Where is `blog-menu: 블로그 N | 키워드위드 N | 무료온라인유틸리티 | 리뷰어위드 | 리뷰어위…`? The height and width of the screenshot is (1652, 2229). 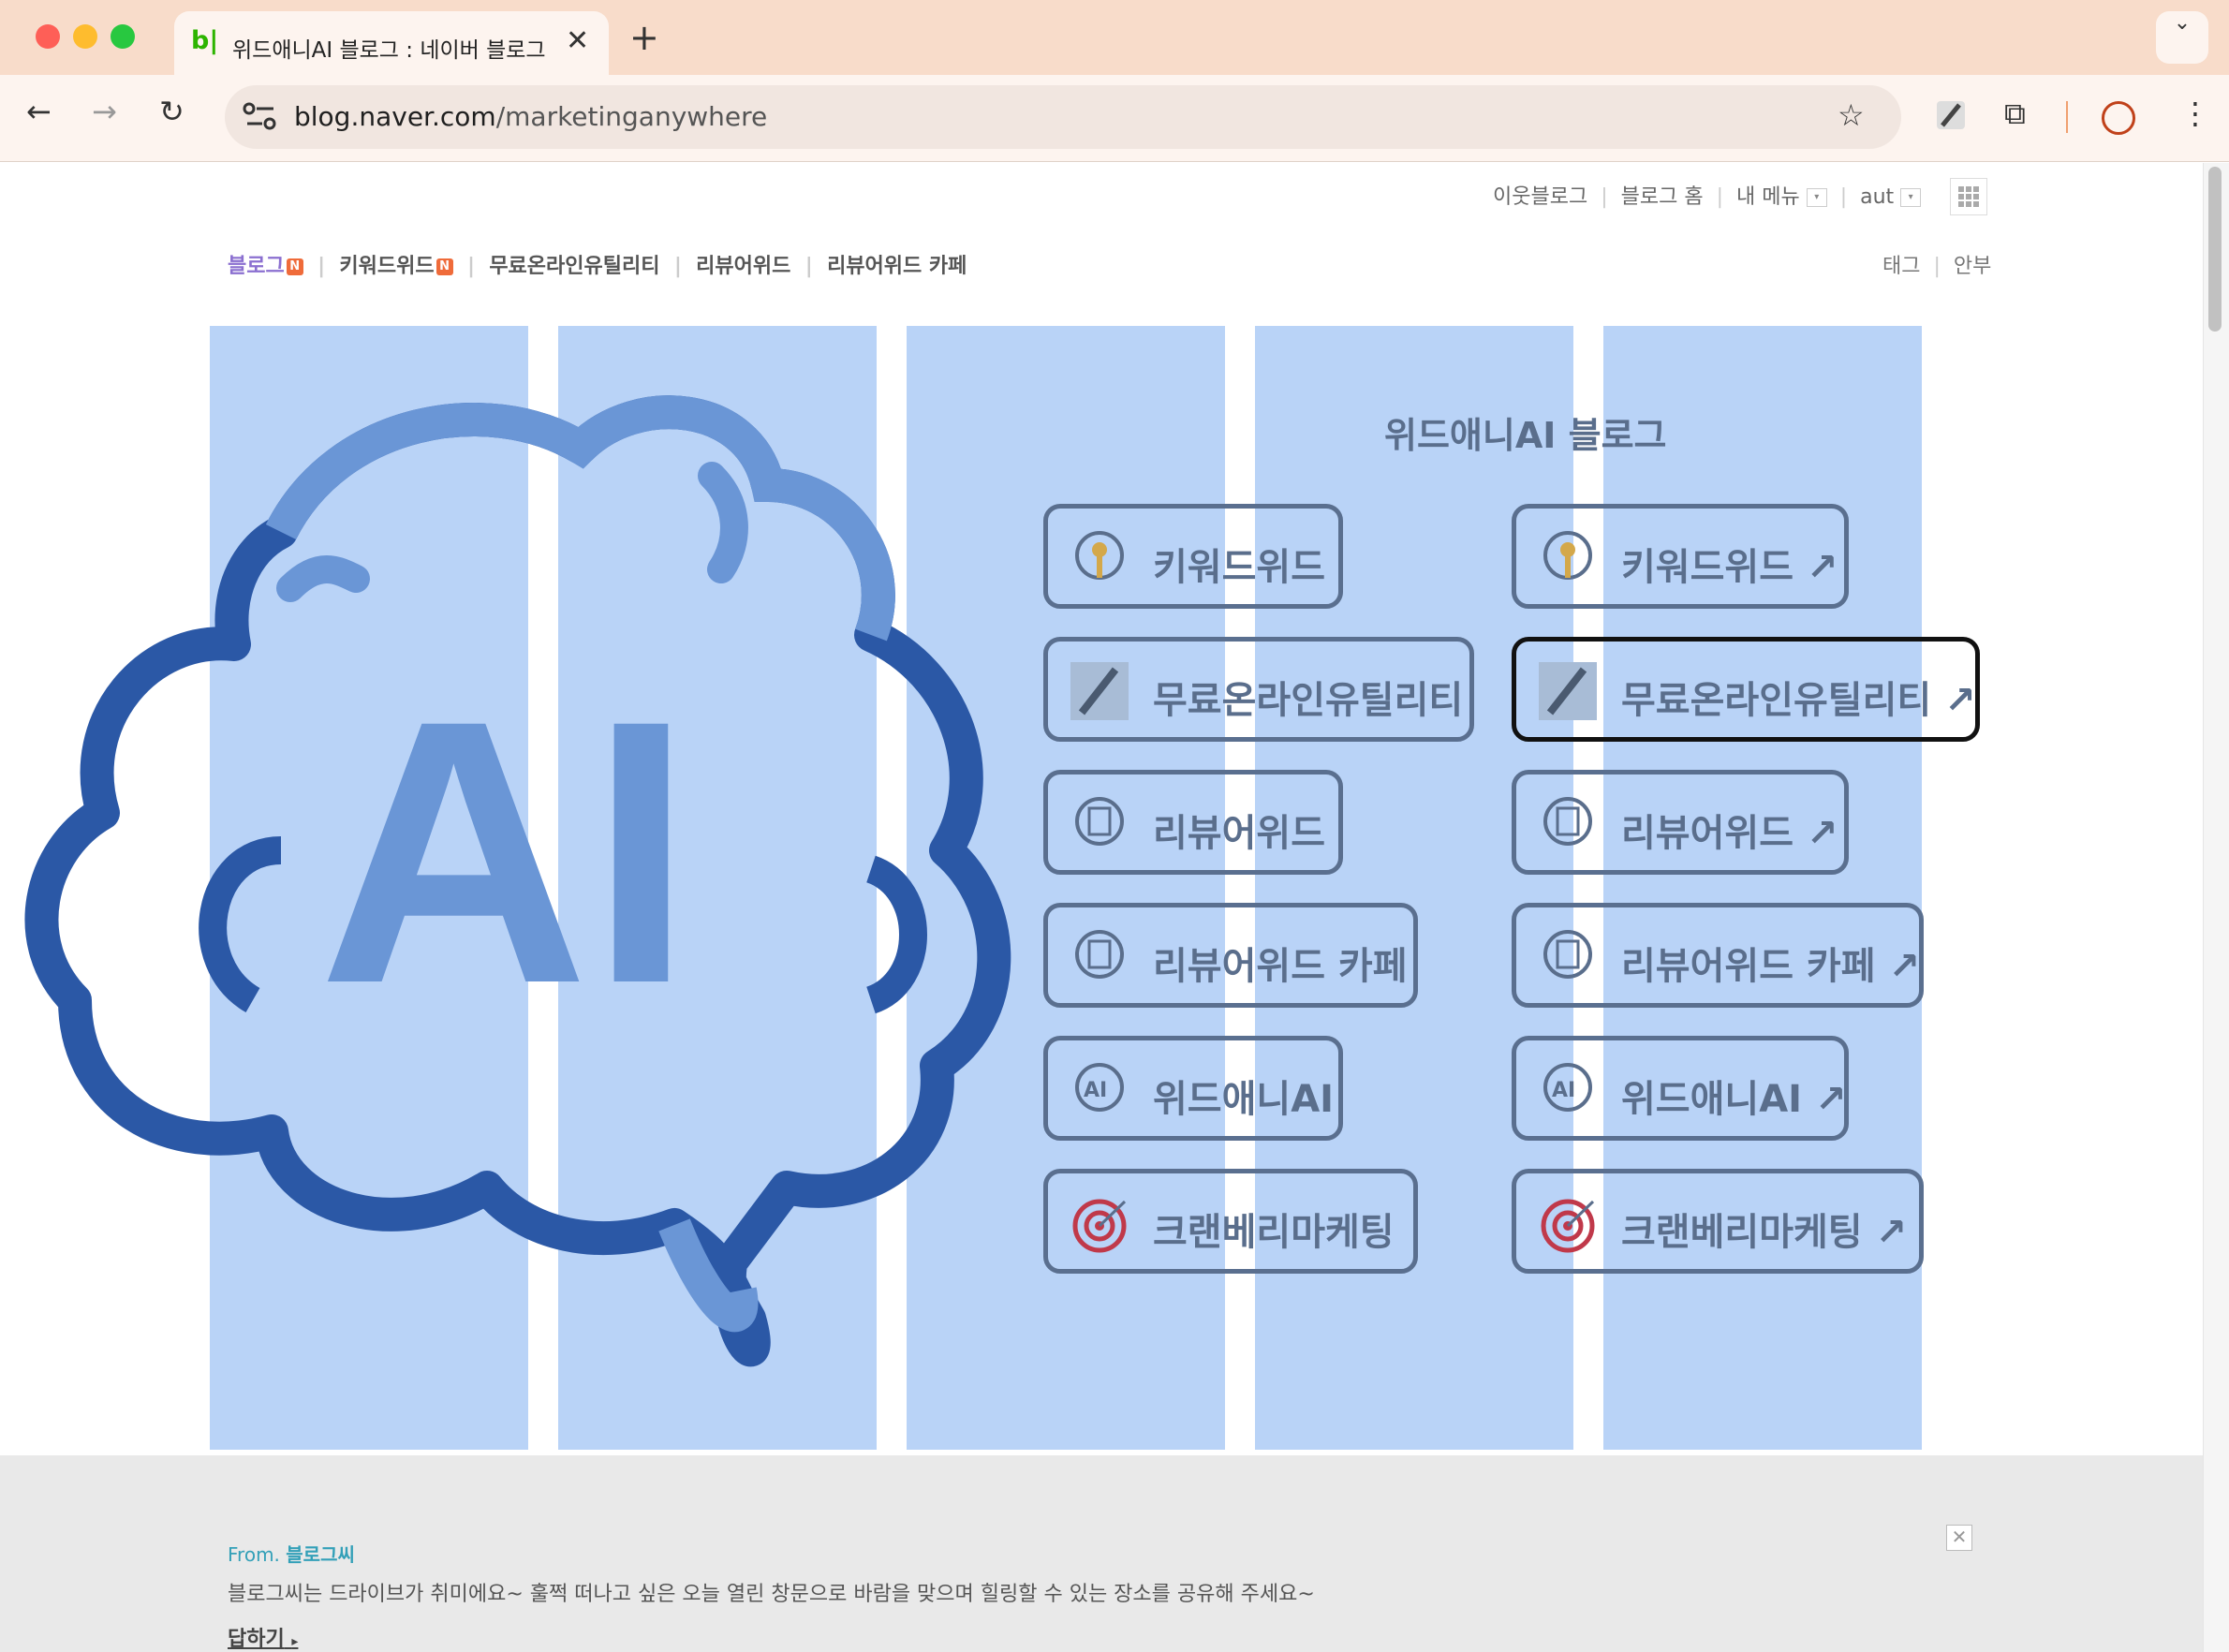
blog-menu: 블로그 N | 키워드위드 N | 무료온라인유틸리티 | 리뷰어위드 | 리뷰어위… is located at coordinates (597, 264).